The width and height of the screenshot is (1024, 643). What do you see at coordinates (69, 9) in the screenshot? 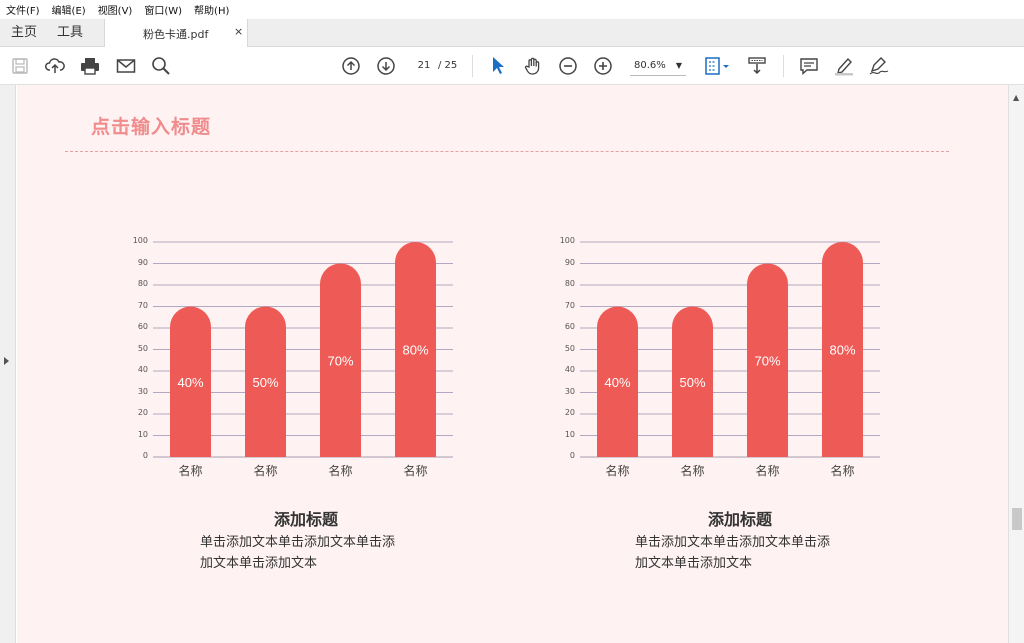
I see `menu-edit: 编辑(E)` at bounding box center [69, 9].